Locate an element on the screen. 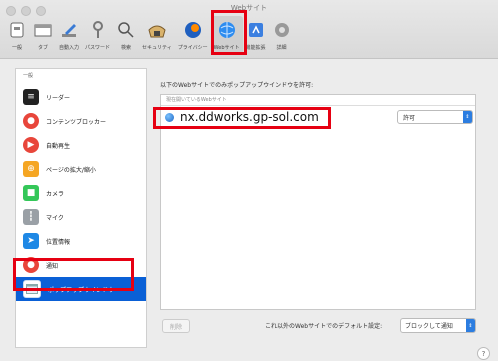  help-button: ? is located at coordinates (483, 353).